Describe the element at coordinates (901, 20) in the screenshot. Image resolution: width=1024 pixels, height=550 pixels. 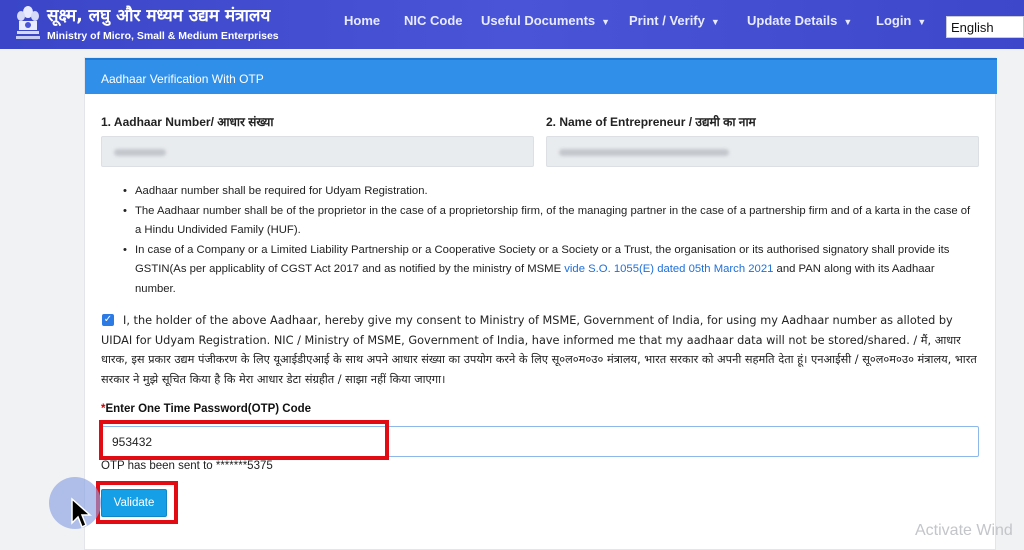
I see `nav-login: Login ▼` at that location.